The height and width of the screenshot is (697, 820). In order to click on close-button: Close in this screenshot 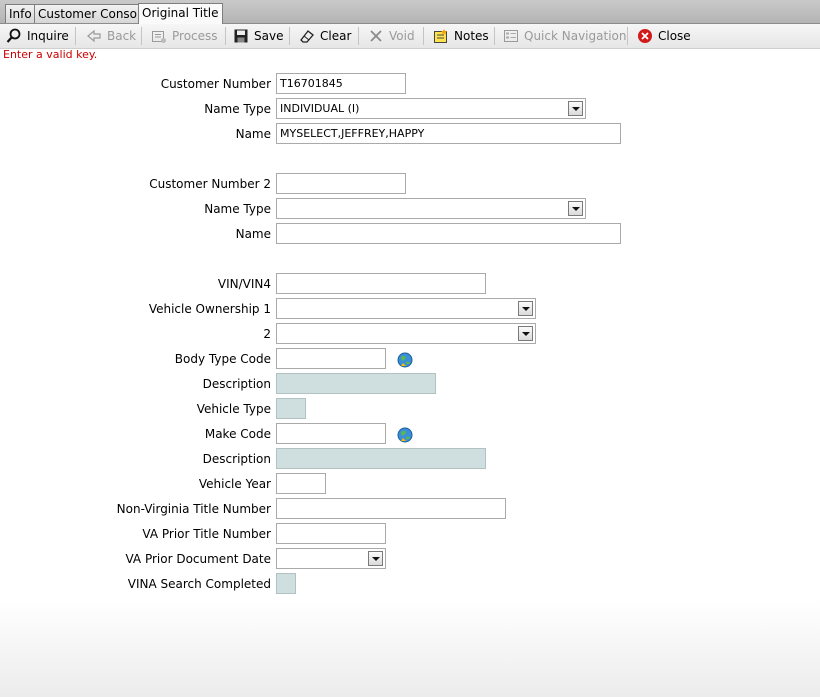, I will do `click(664, 36)`.